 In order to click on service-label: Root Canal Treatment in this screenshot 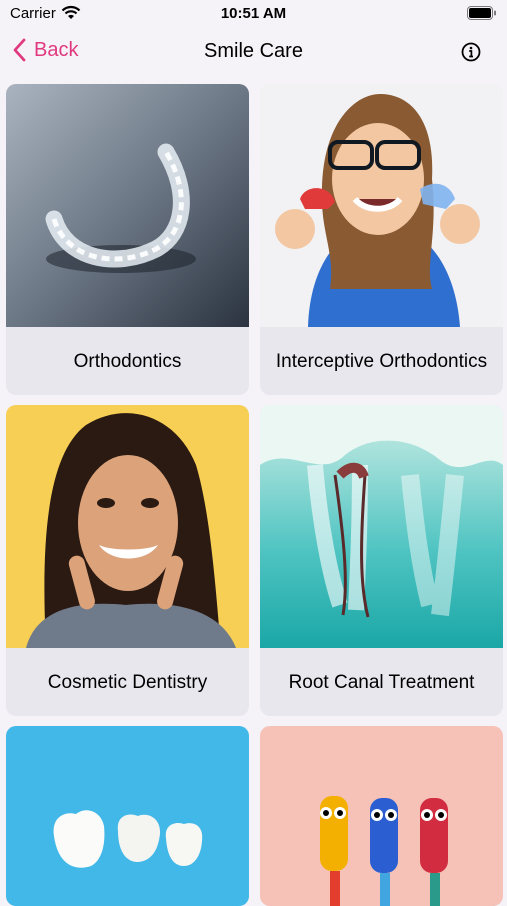, I will do `click(381, 682)`.